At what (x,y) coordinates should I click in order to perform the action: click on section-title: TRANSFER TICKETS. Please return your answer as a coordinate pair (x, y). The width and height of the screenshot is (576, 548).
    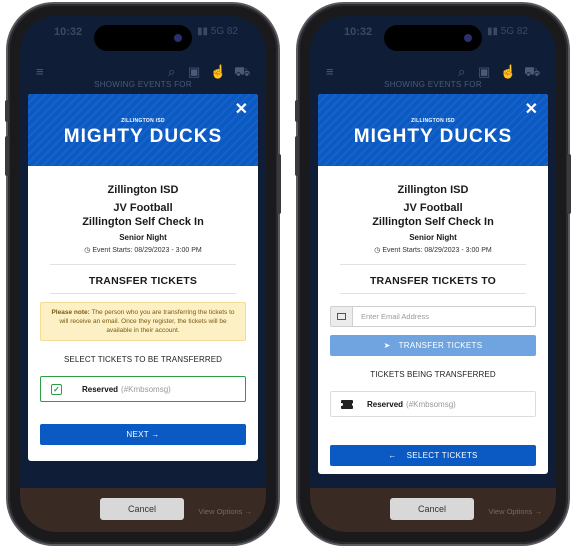
    Looking at the image, I should click on (143, 281).